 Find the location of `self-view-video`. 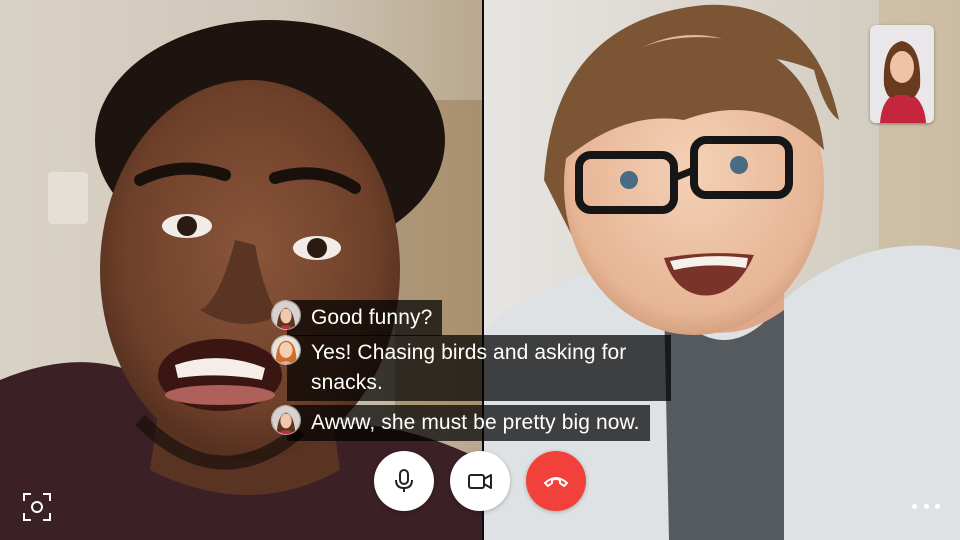

self-view-video is located at coordinates (902, 74).